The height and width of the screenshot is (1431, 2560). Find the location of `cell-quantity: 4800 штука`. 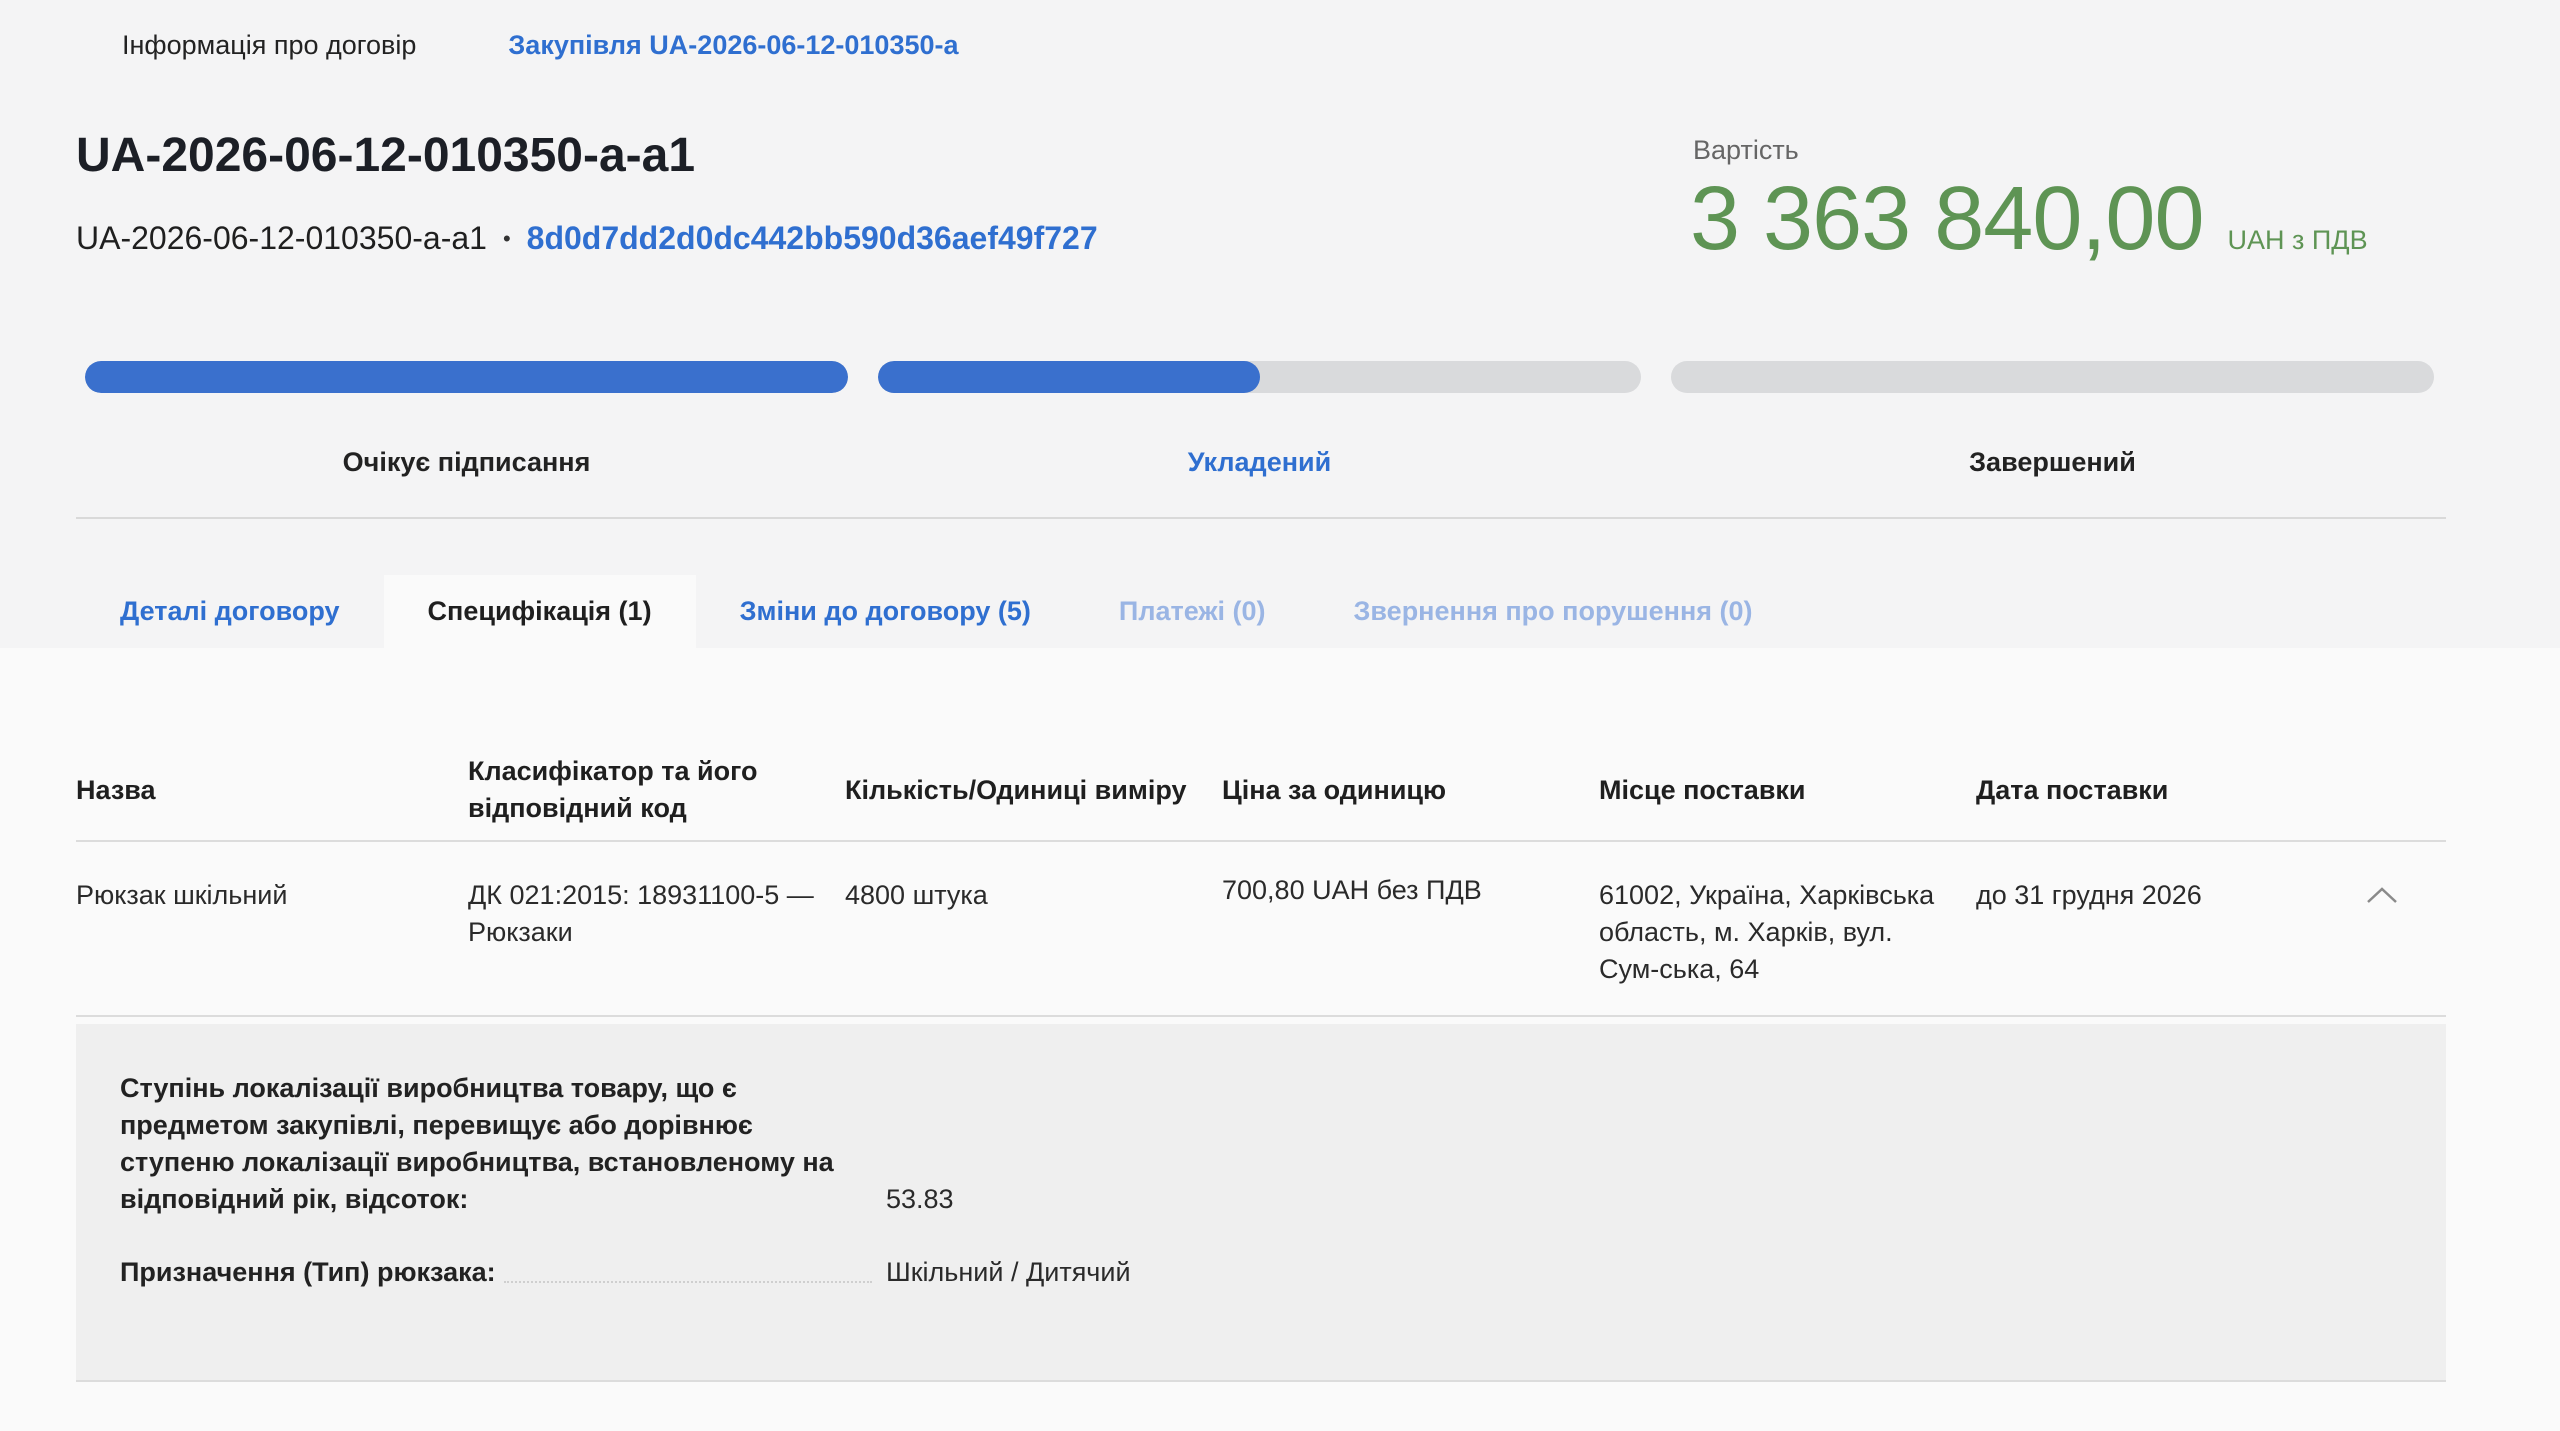

cell-quantity: 4800 штука is located at coordinates (916, 895).